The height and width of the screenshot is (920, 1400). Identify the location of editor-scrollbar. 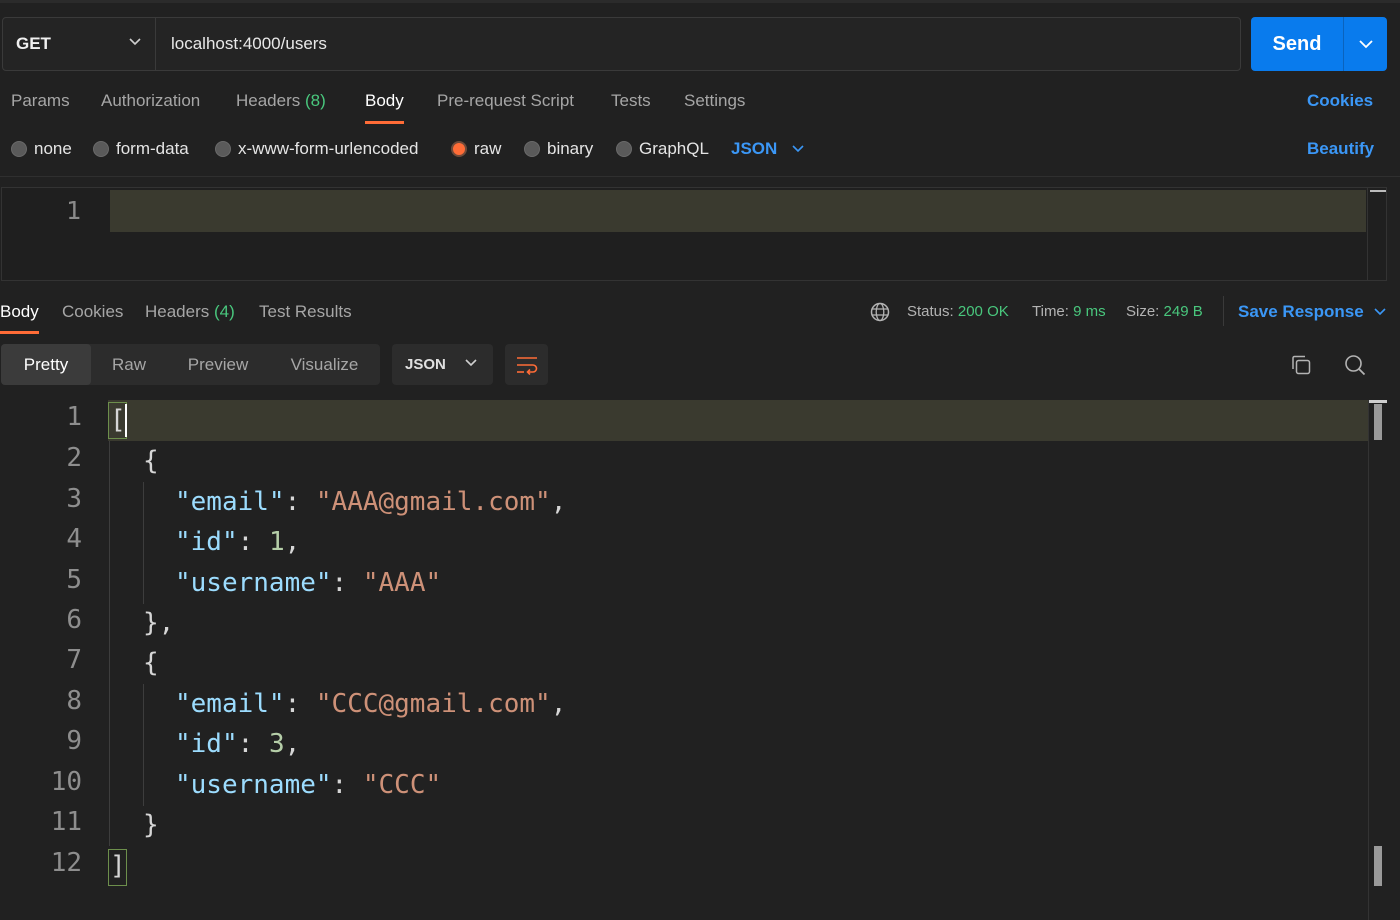
(1376, 234).